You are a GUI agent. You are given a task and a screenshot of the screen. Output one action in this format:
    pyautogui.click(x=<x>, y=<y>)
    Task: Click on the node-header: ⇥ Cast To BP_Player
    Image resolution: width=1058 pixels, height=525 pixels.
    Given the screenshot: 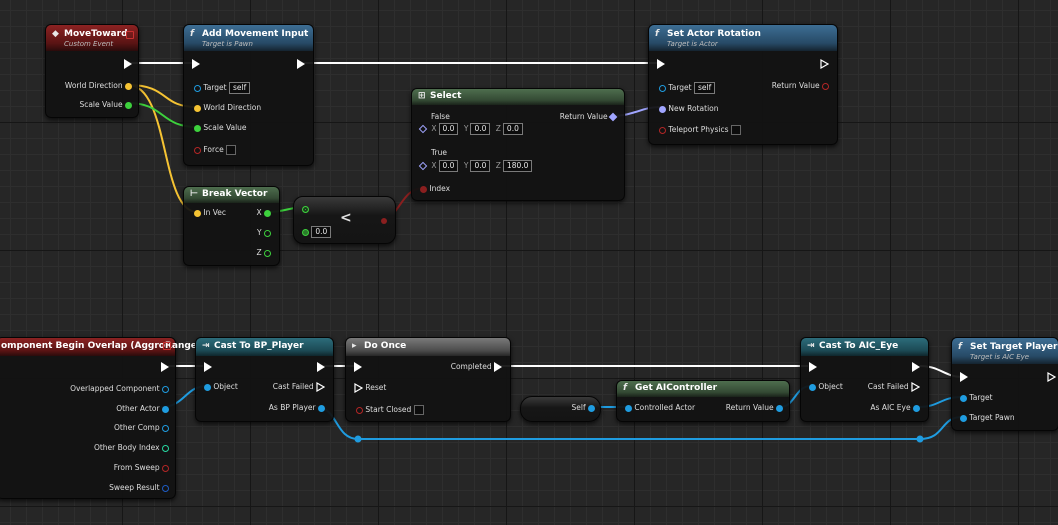 What is the action you would take?
    pyautogui.click(x=264, y=347)
    